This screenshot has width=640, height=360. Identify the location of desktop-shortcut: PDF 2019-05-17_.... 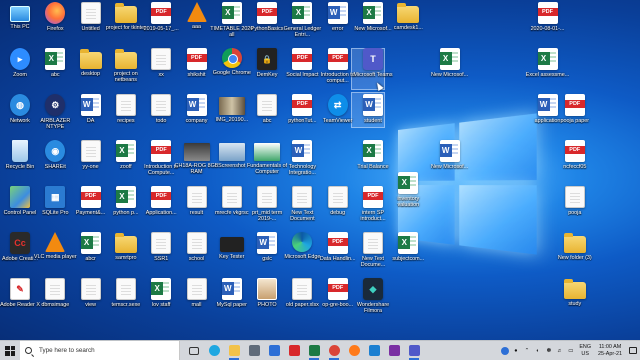
(161, 22).